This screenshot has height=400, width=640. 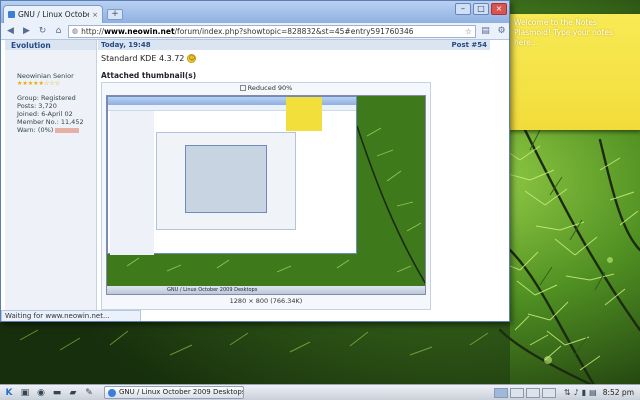 I want to click on battery-icon: ▮, so click(x=584, y=392).